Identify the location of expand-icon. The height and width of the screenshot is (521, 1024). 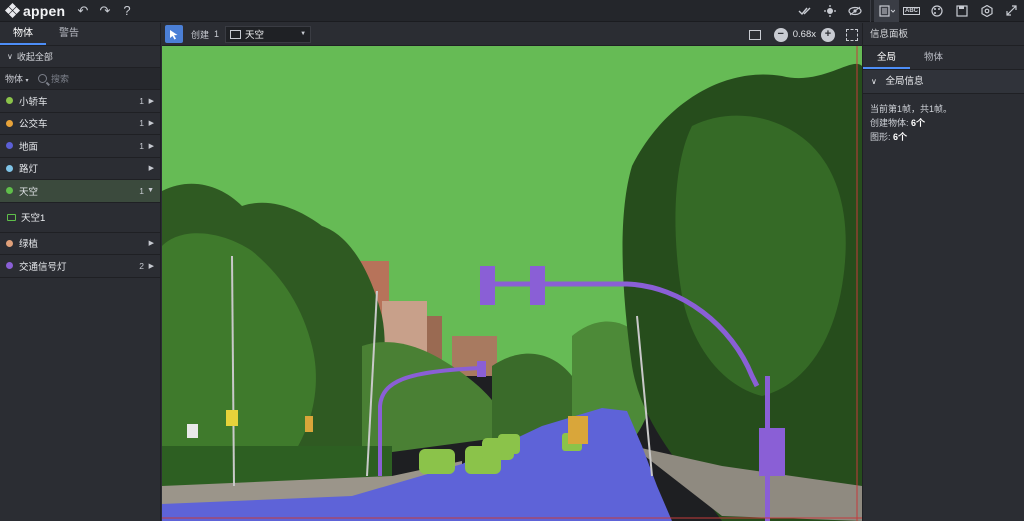
(1011, 11).